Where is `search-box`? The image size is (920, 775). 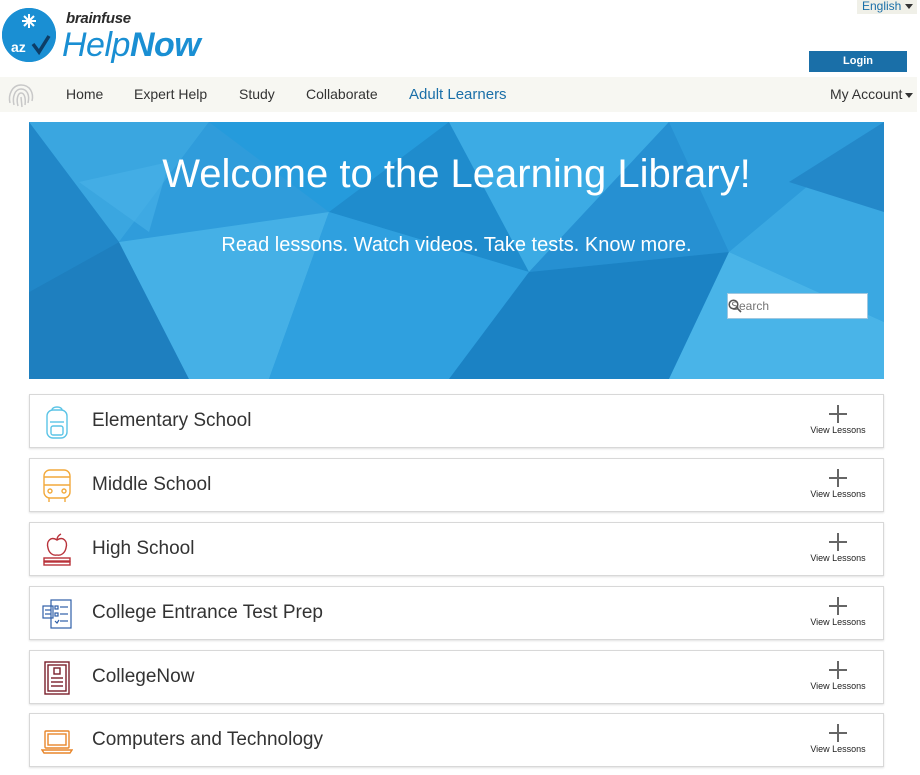 search-box is located at coordinates (797, 306).